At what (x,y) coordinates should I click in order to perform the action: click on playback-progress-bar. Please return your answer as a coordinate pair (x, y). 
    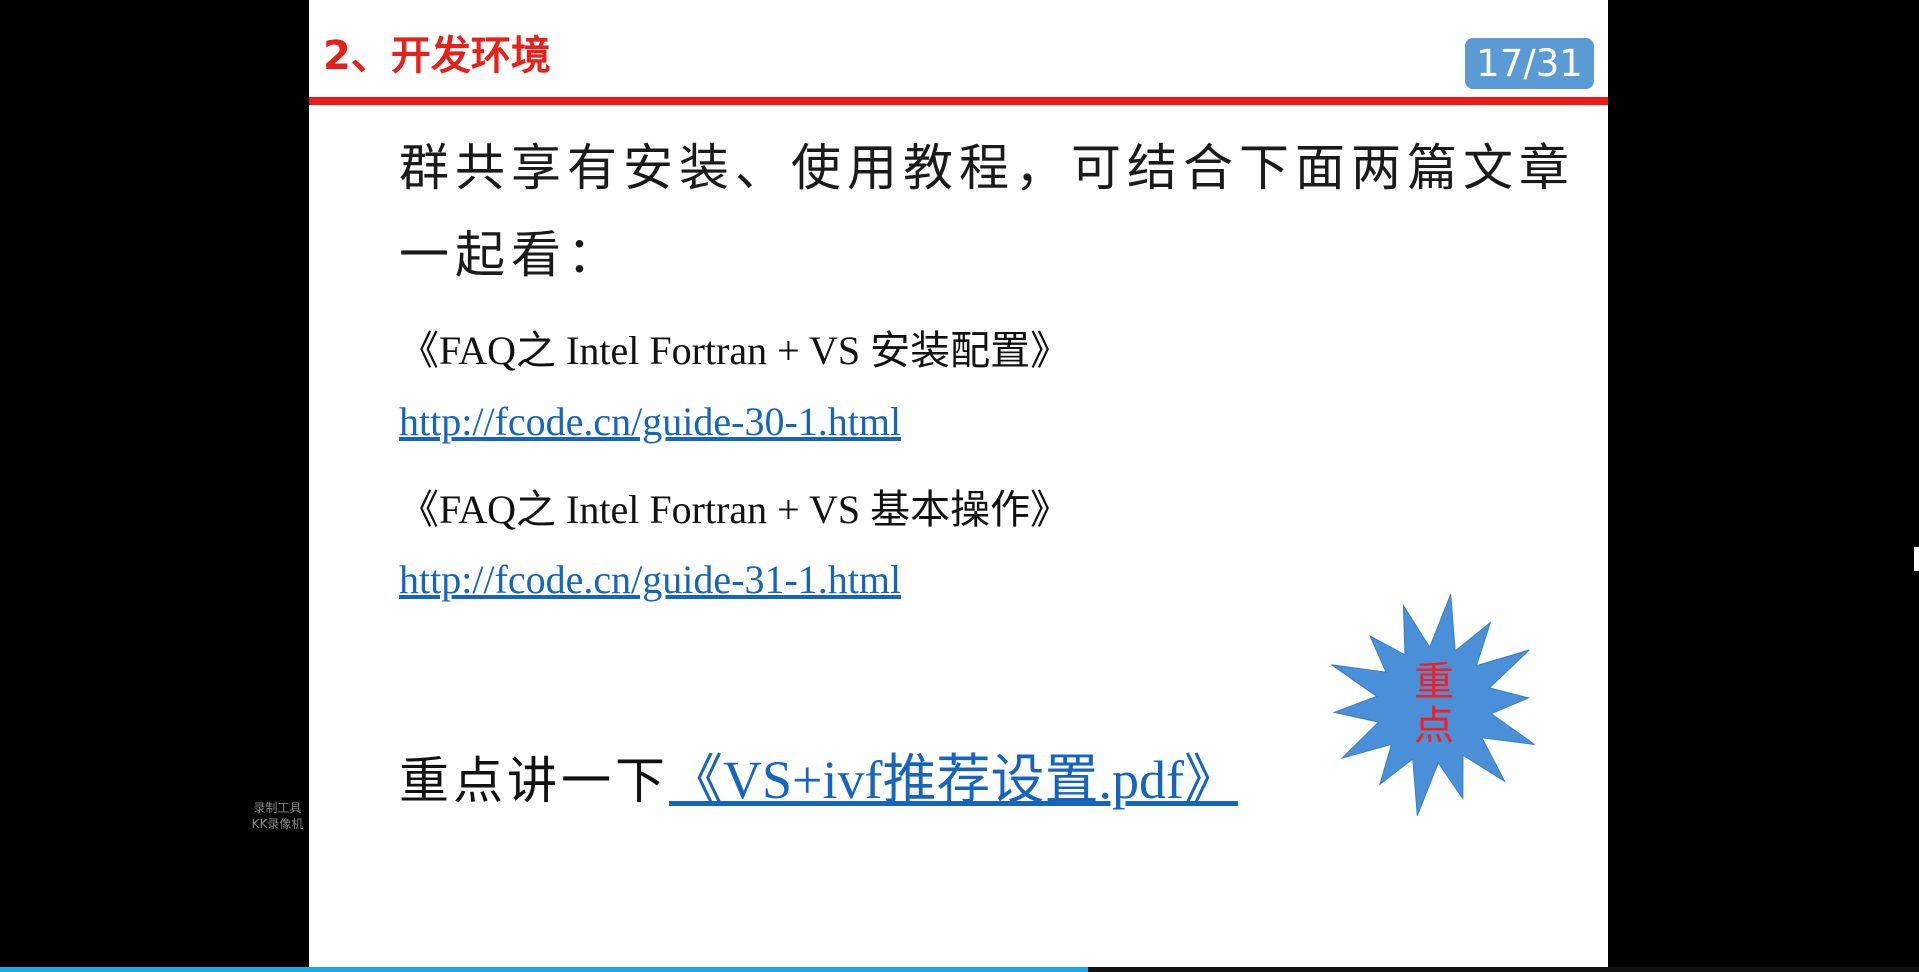
    Looking at the image, I should click on (959, 969).